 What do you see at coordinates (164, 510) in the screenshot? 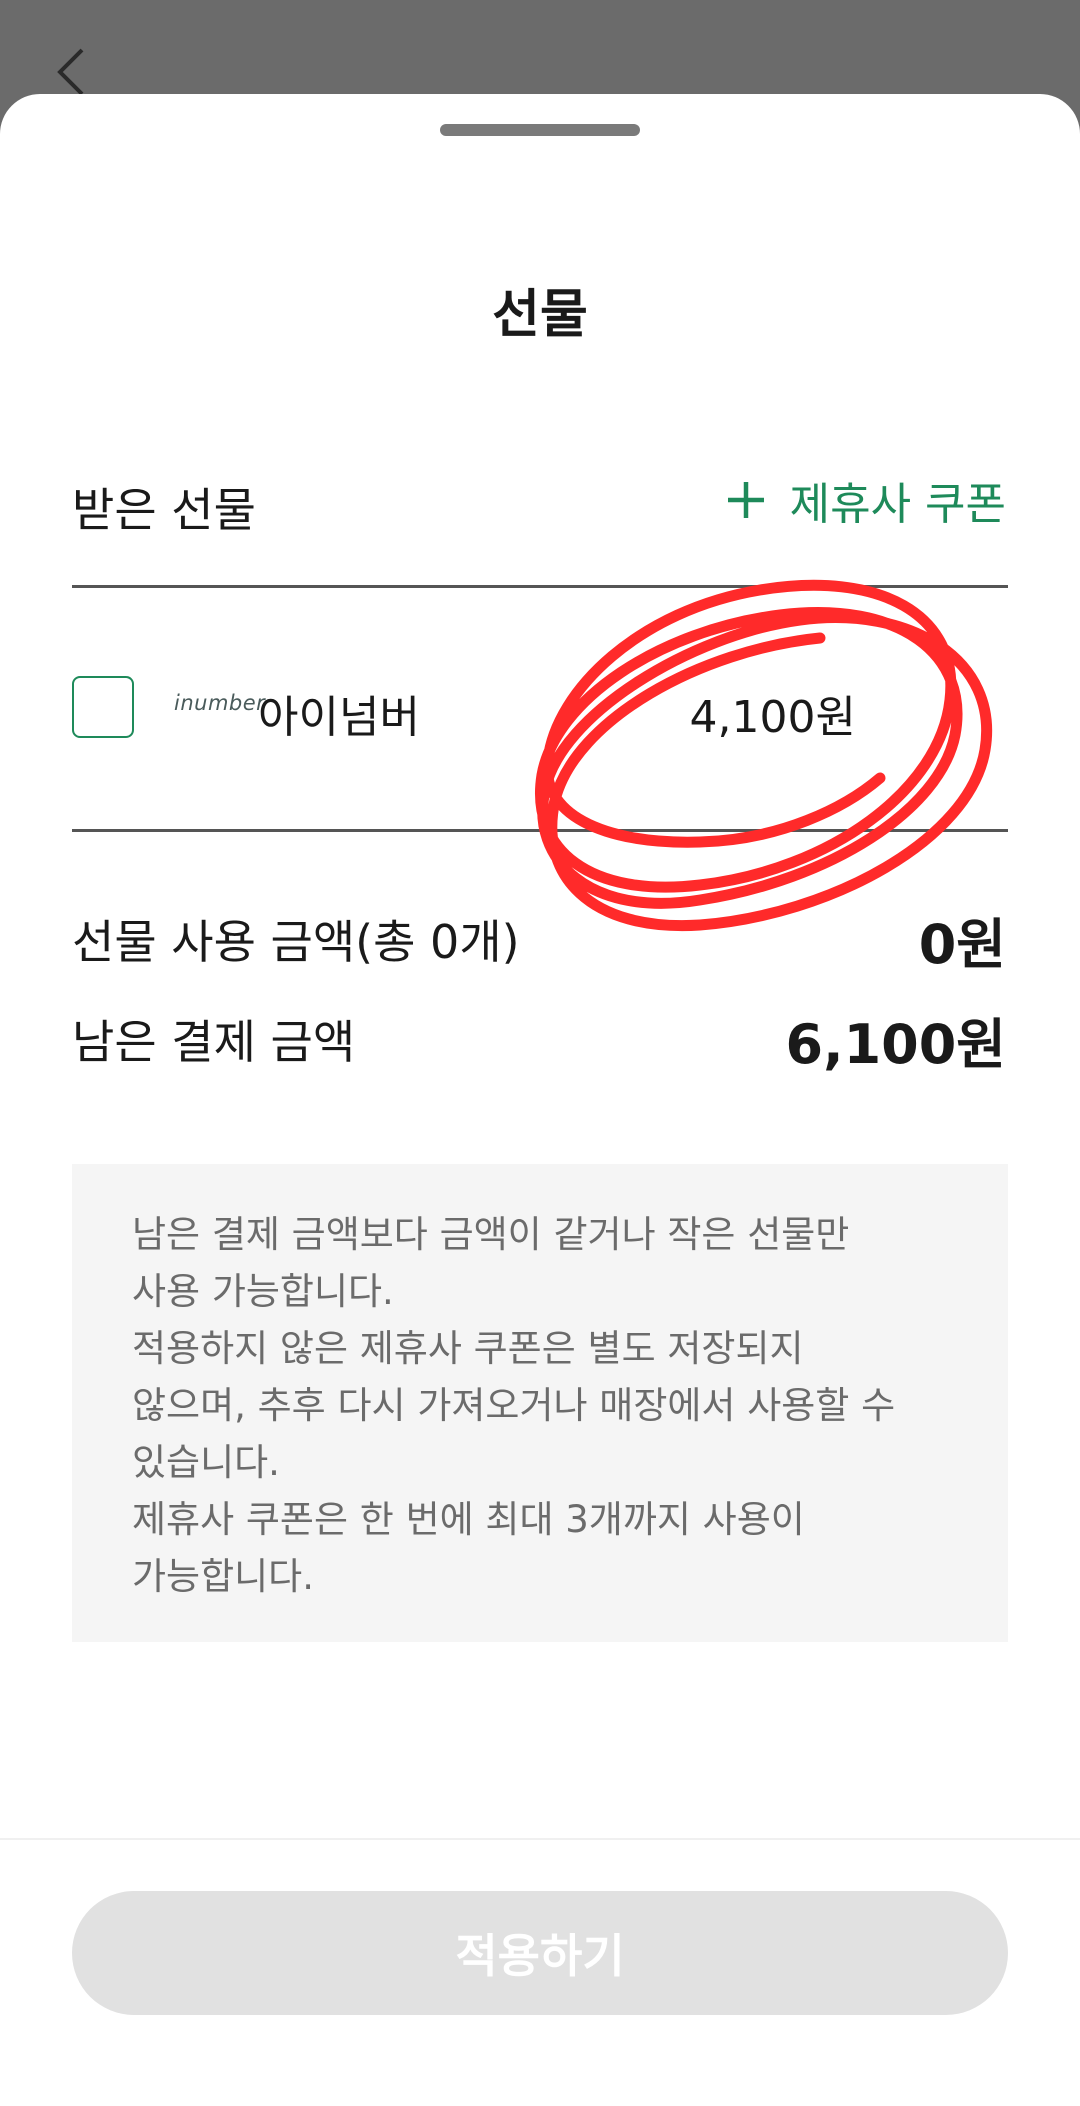
I see `received-gifts-label: 받은 선물` at bounding box center [164, 510].